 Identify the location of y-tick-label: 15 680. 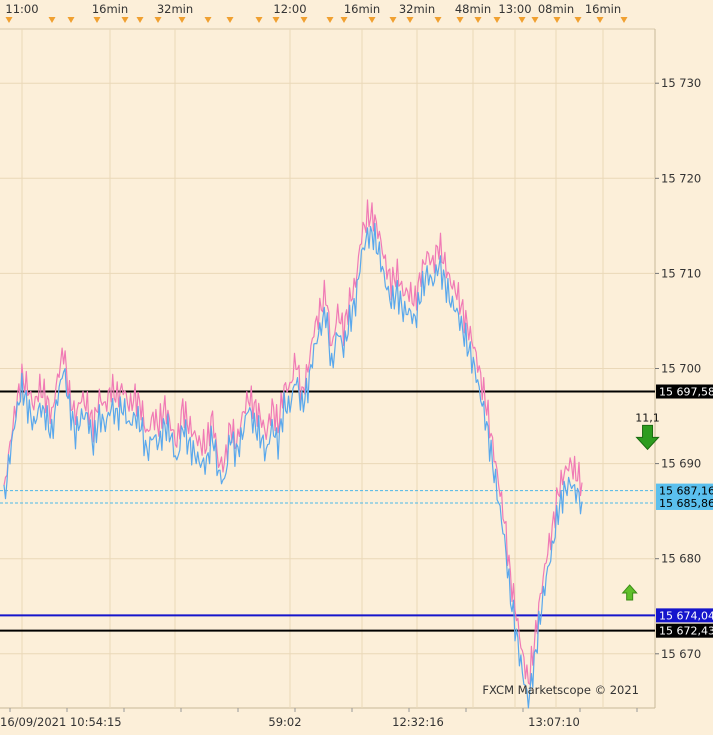
(681, 559).